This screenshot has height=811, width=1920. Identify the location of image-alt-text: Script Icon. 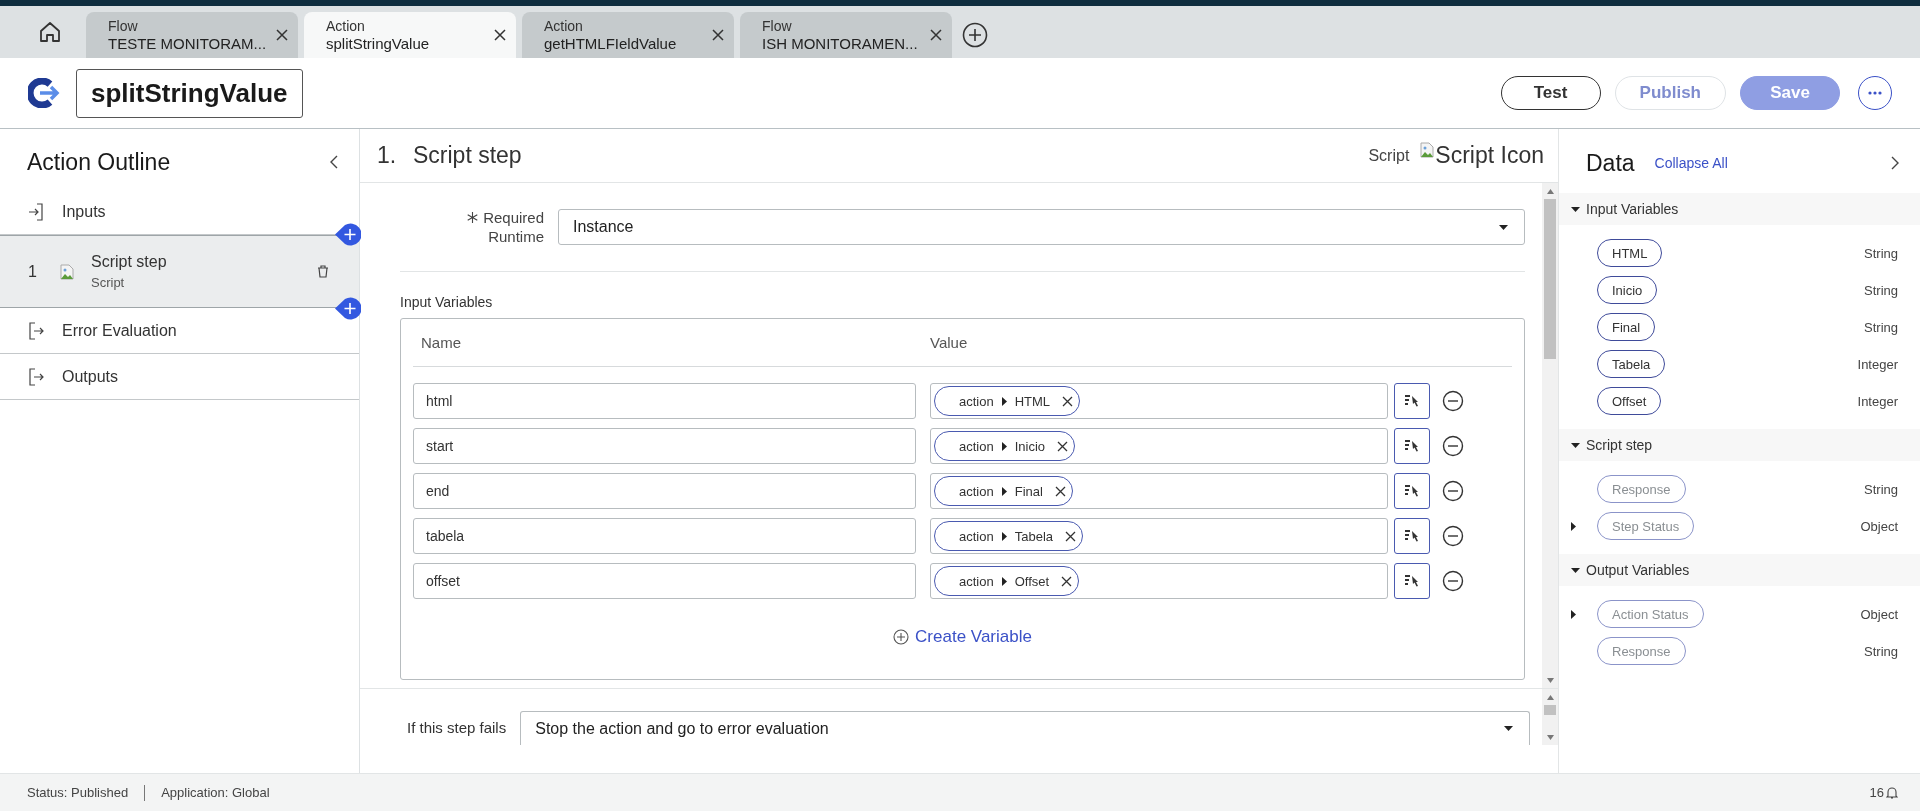
(1489, 155).